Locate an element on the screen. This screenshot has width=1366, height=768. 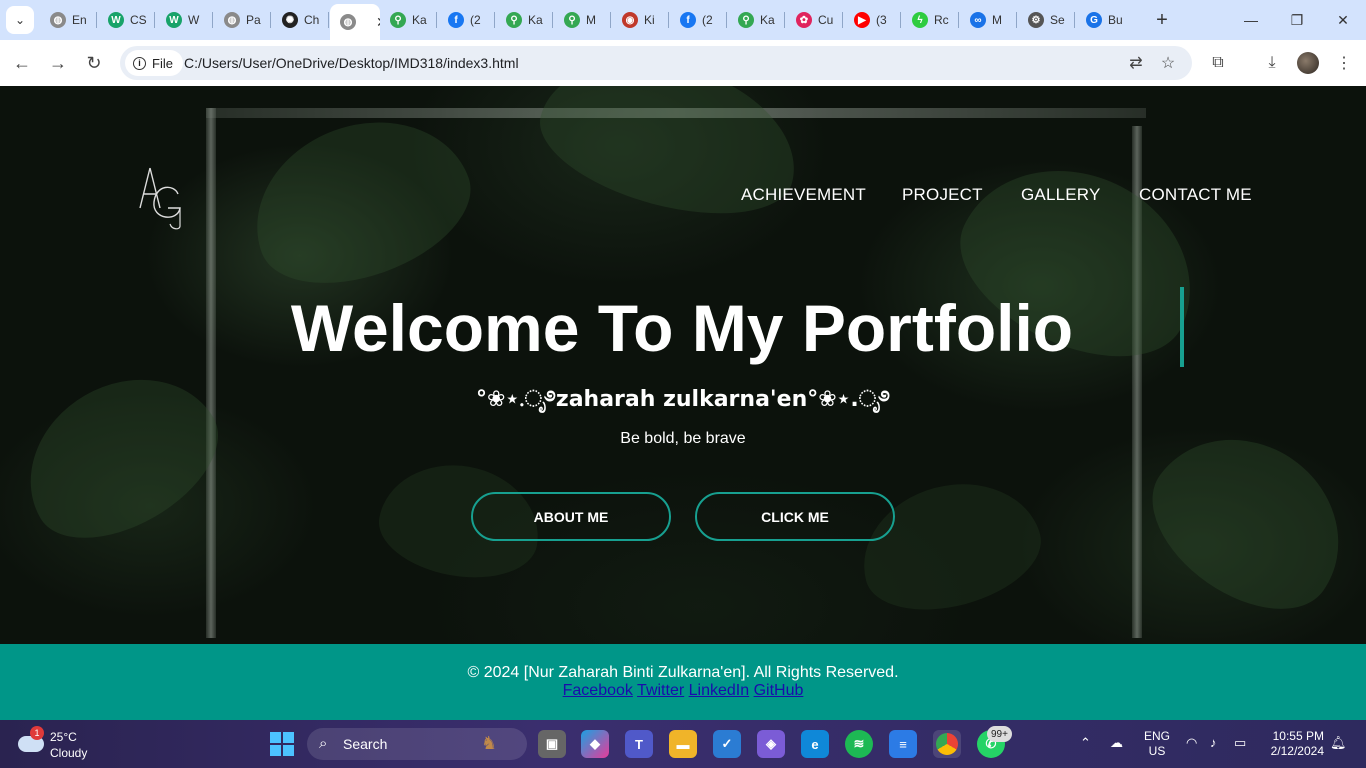
tray-chevron-icon: ⌃ is located at coordinates (1085, 743).